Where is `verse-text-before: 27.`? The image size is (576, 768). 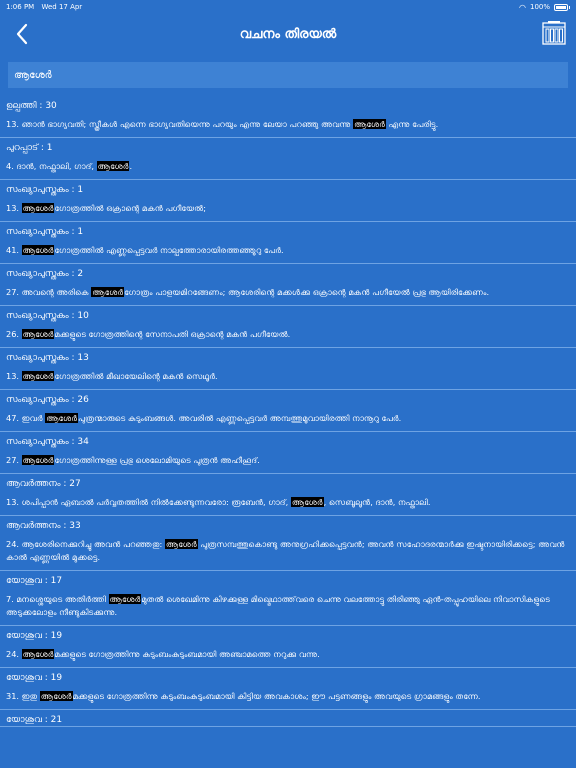 verse-text-before: 27. is located at coordinates (14, 460).